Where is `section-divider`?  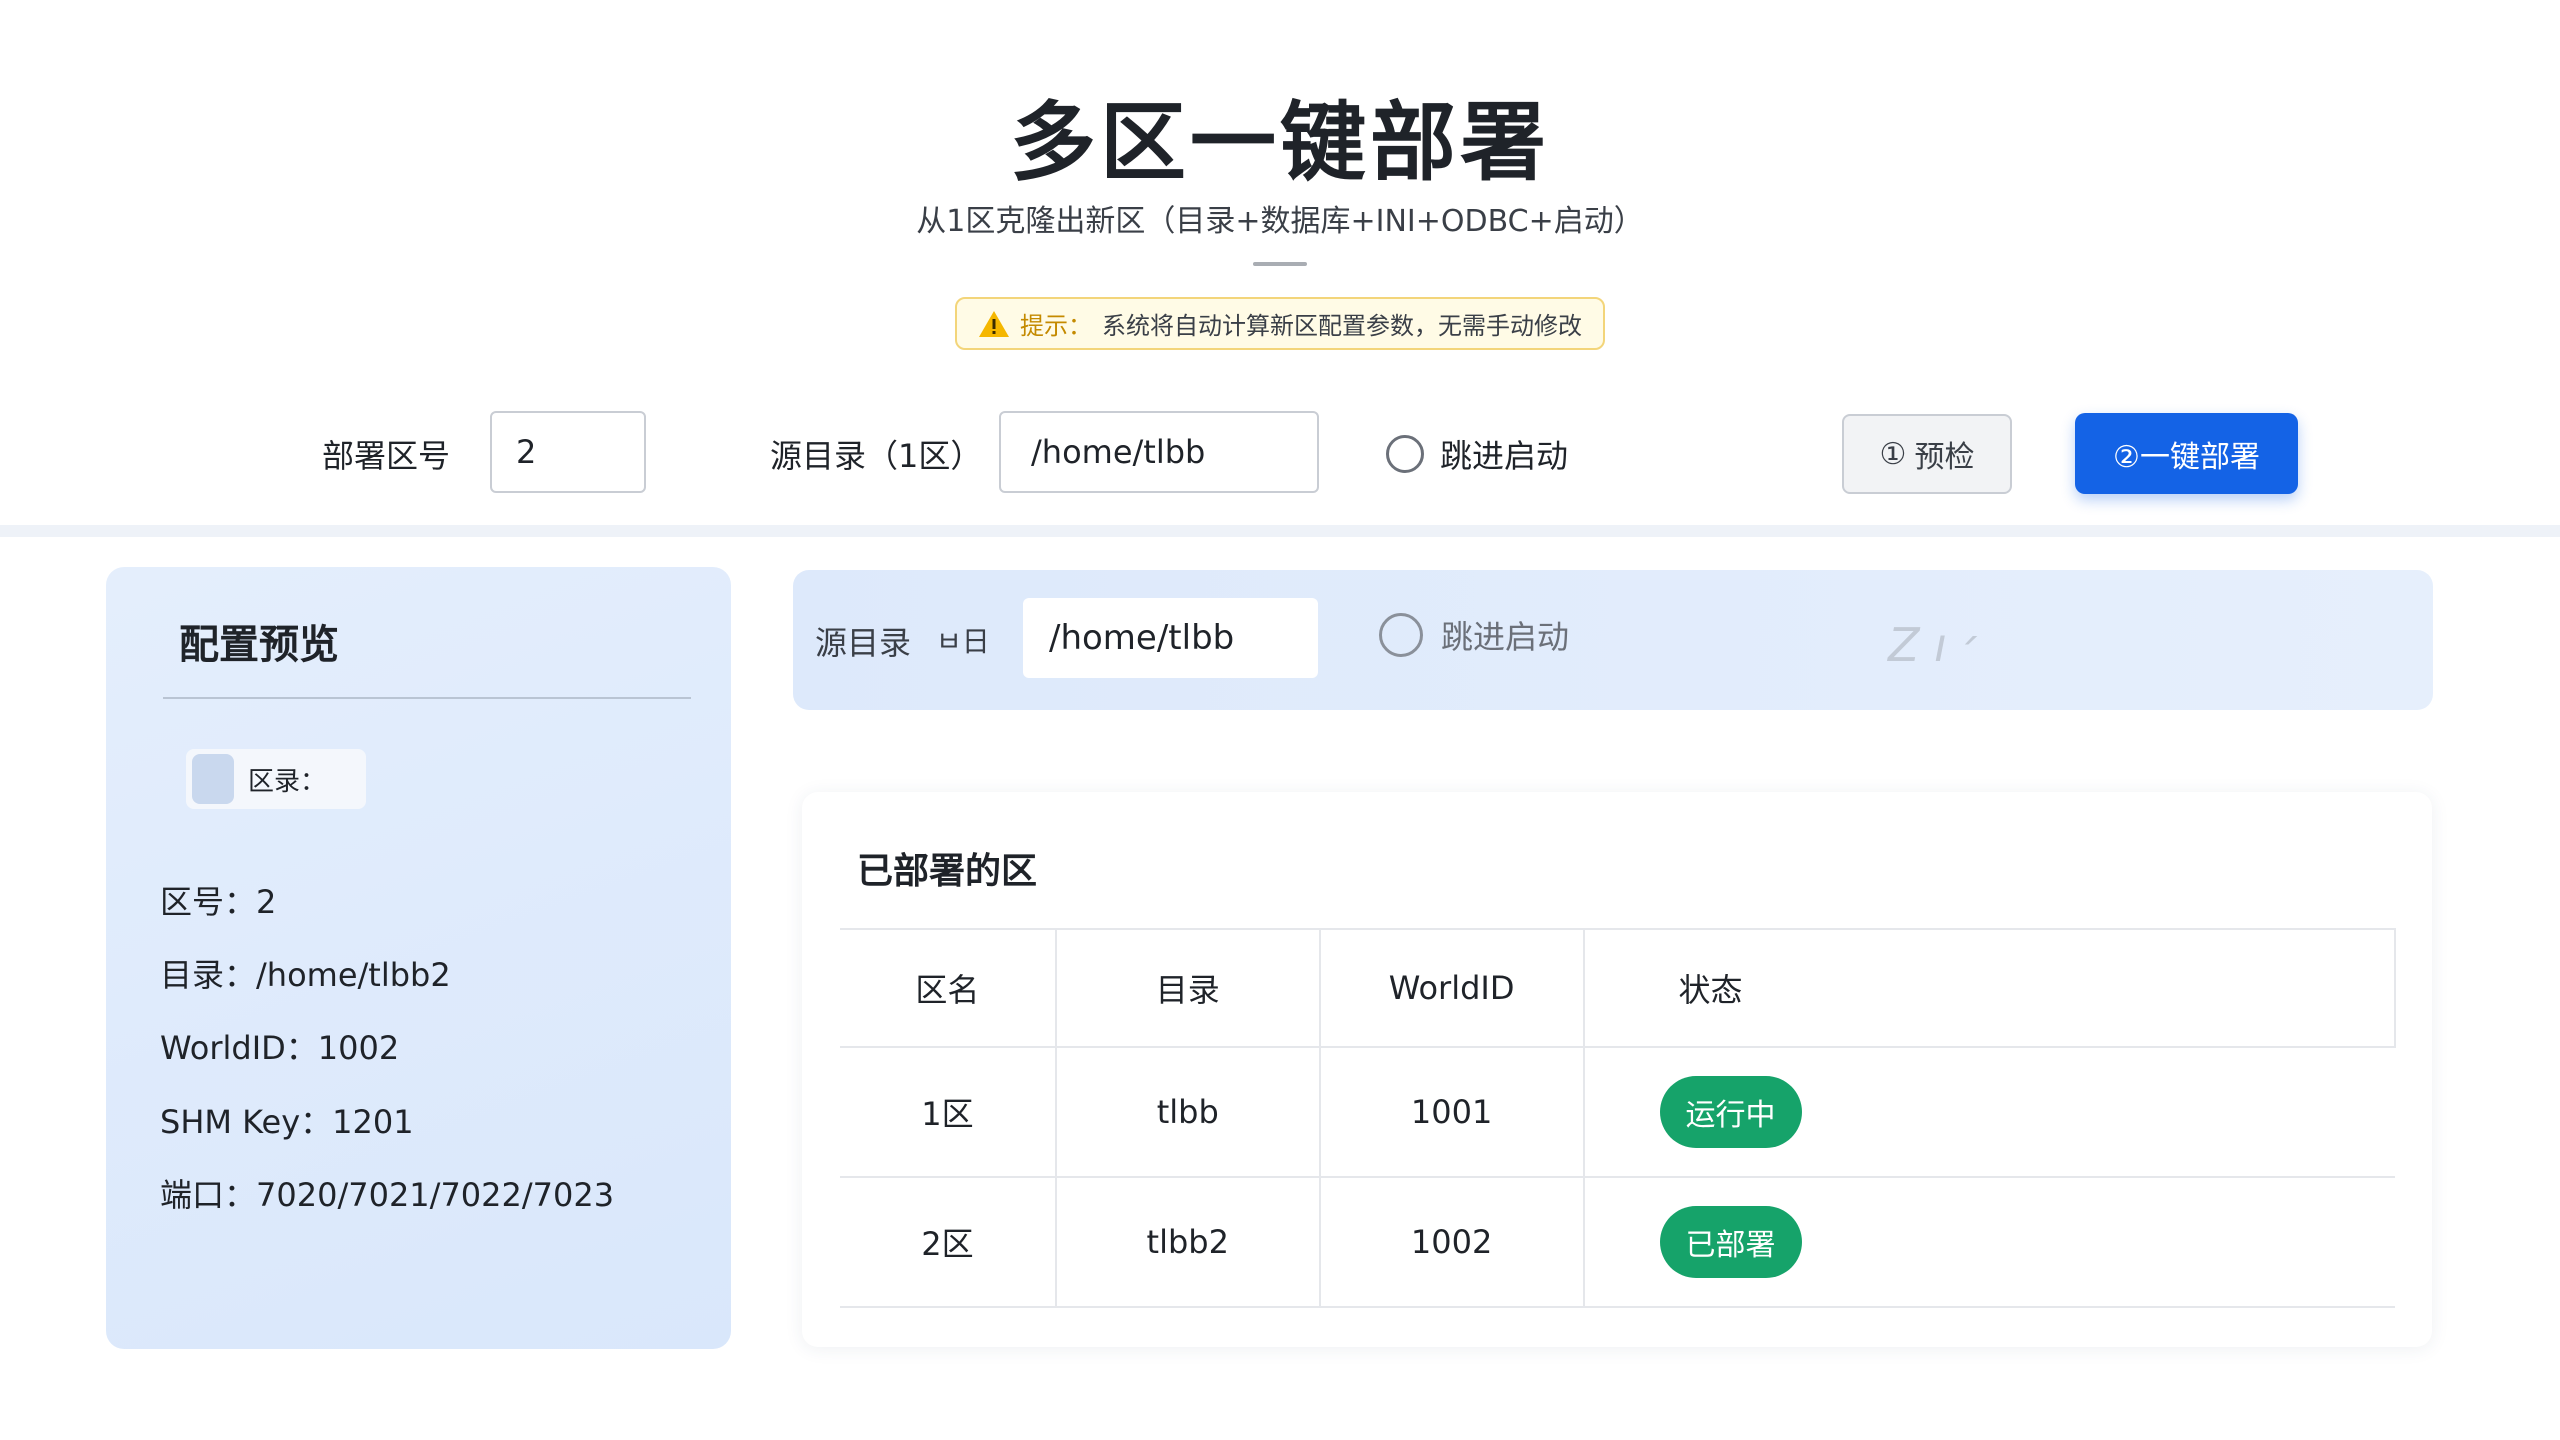
section-divider is located at coordinates (1280, 531).